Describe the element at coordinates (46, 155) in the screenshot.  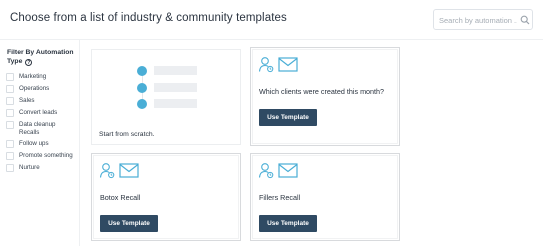
I see `filter-label: Promote something` at that location.